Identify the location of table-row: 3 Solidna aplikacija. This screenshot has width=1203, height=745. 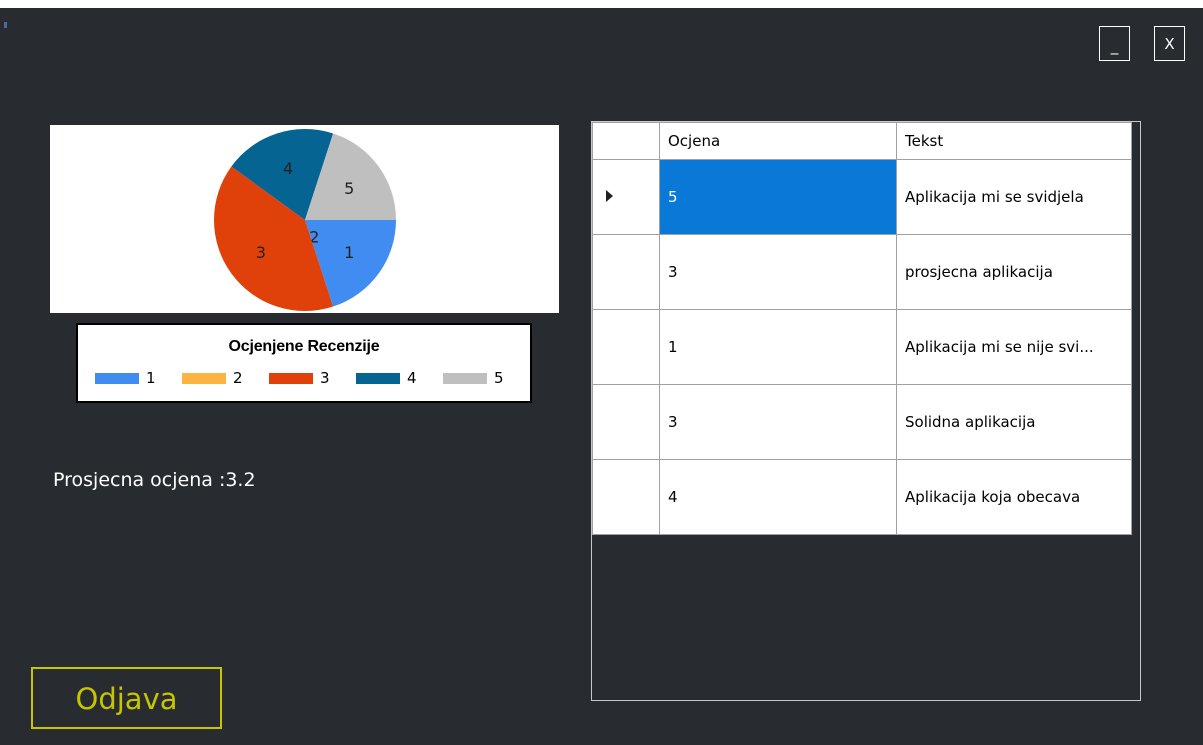
(862, 422).